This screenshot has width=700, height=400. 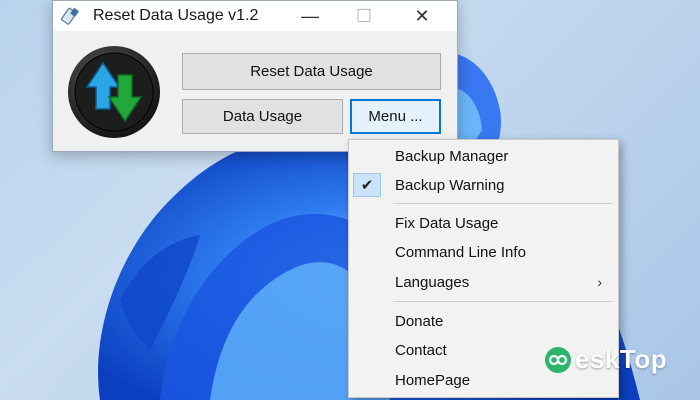 What do you see at coordinates (421, 350) in the screenshot?
I see `menu-item-label: Contact` at bounding box center [421, 350].